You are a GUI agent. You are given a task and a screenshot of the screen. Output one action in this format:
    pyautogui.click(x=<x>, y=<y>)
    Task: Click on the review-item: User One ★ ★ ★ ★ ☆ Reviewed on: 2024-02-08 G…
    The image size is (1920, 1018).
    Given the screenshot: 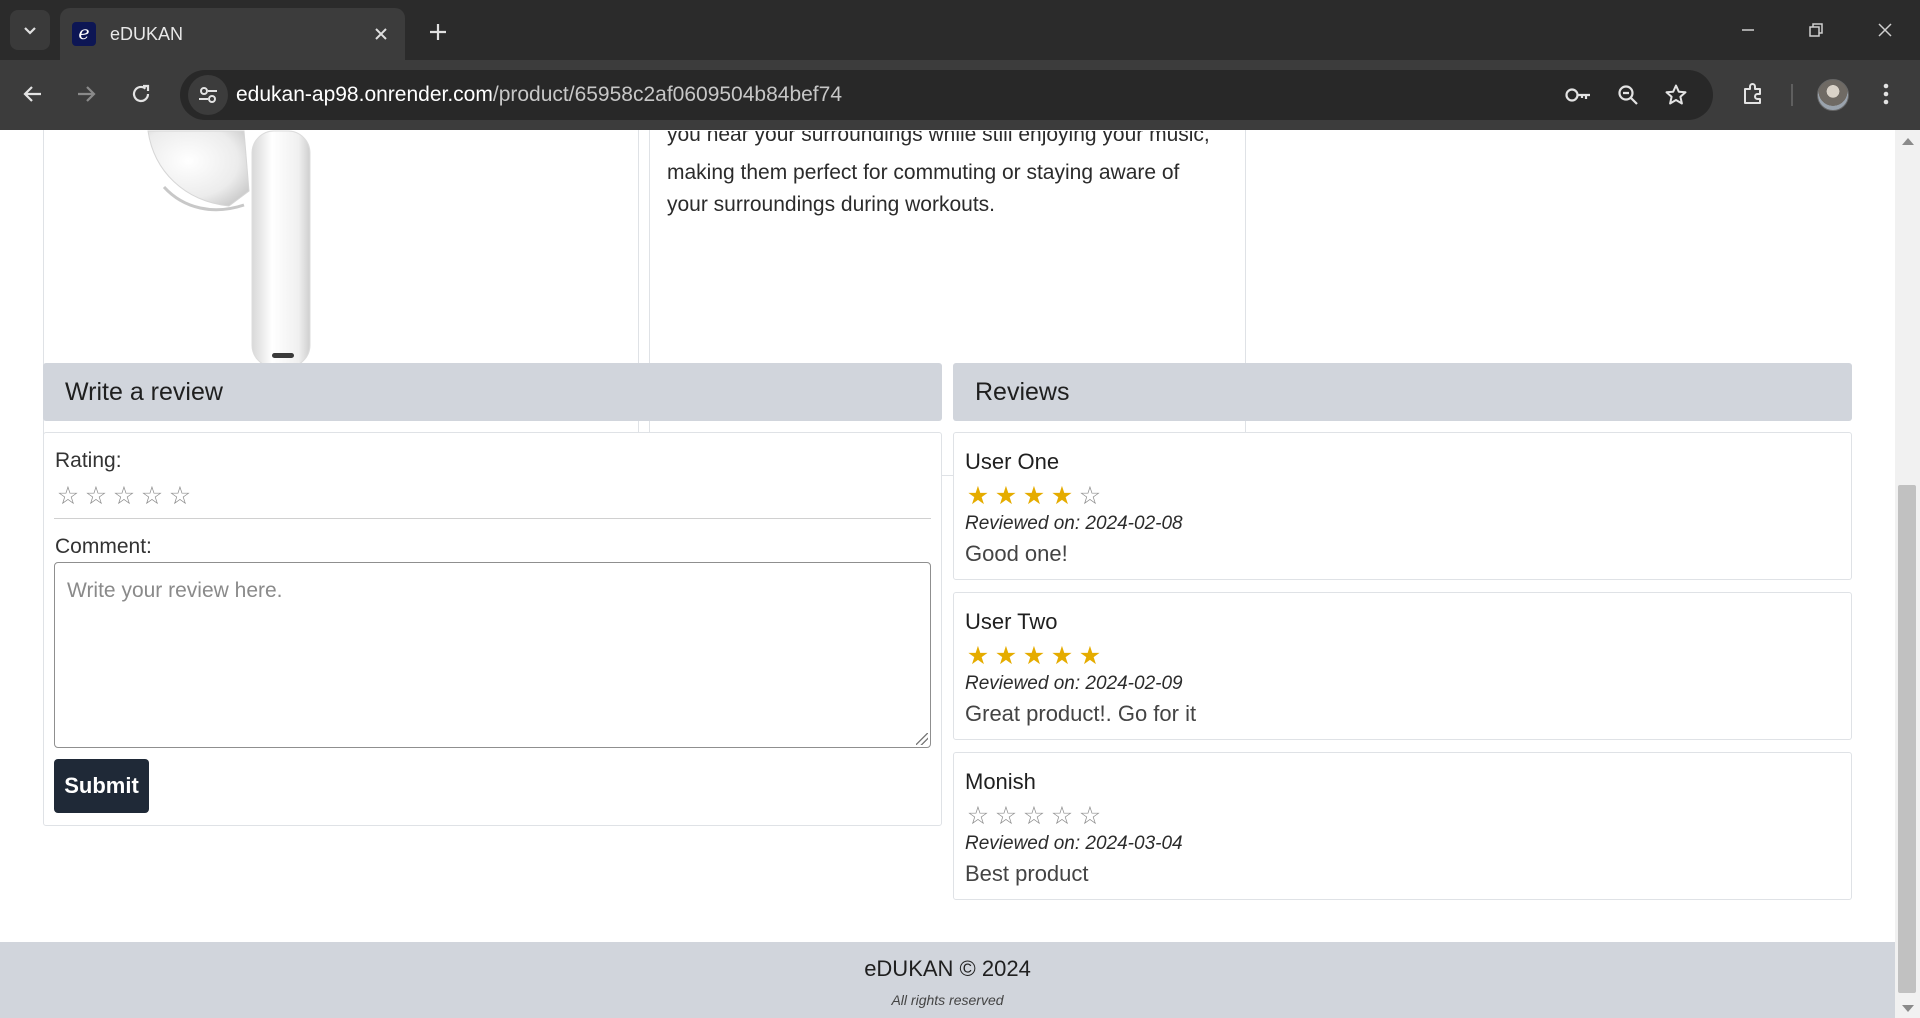 What is the action you would take?
    pyautogui.click(x=1402, y=506)
    